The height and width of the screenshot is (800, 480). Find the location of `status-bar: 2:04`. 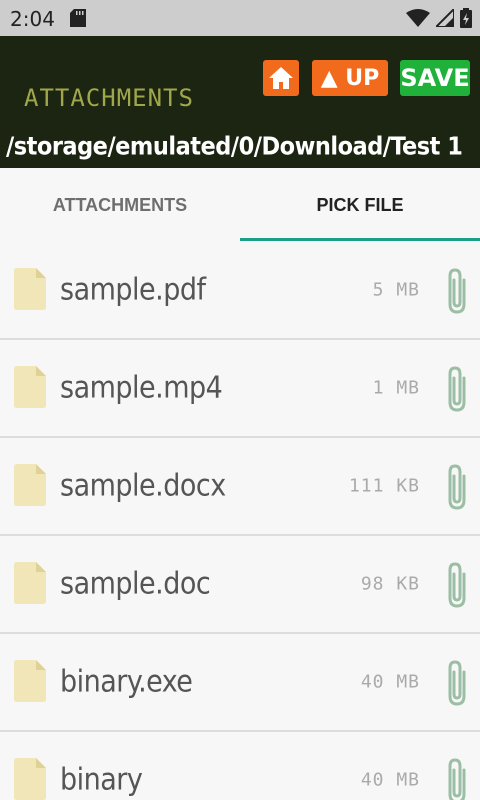

status-bar: 2:04 is located at coordinates (240, 18).